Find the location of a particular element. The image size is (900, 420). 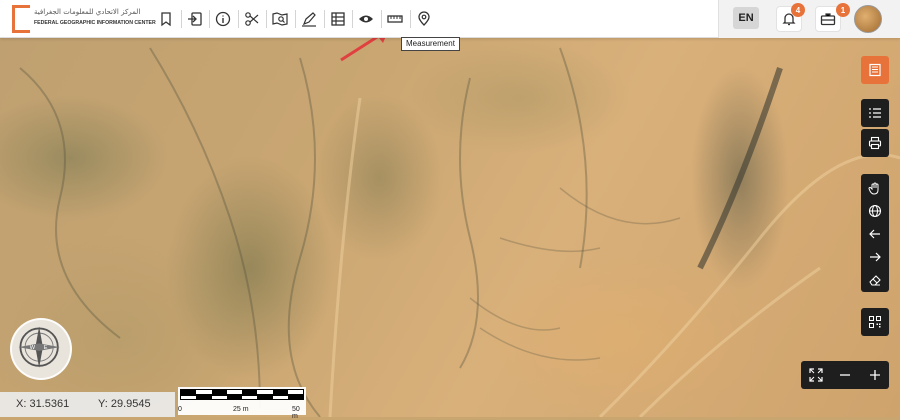

eraser-icon is located at coordinates (875, 280).